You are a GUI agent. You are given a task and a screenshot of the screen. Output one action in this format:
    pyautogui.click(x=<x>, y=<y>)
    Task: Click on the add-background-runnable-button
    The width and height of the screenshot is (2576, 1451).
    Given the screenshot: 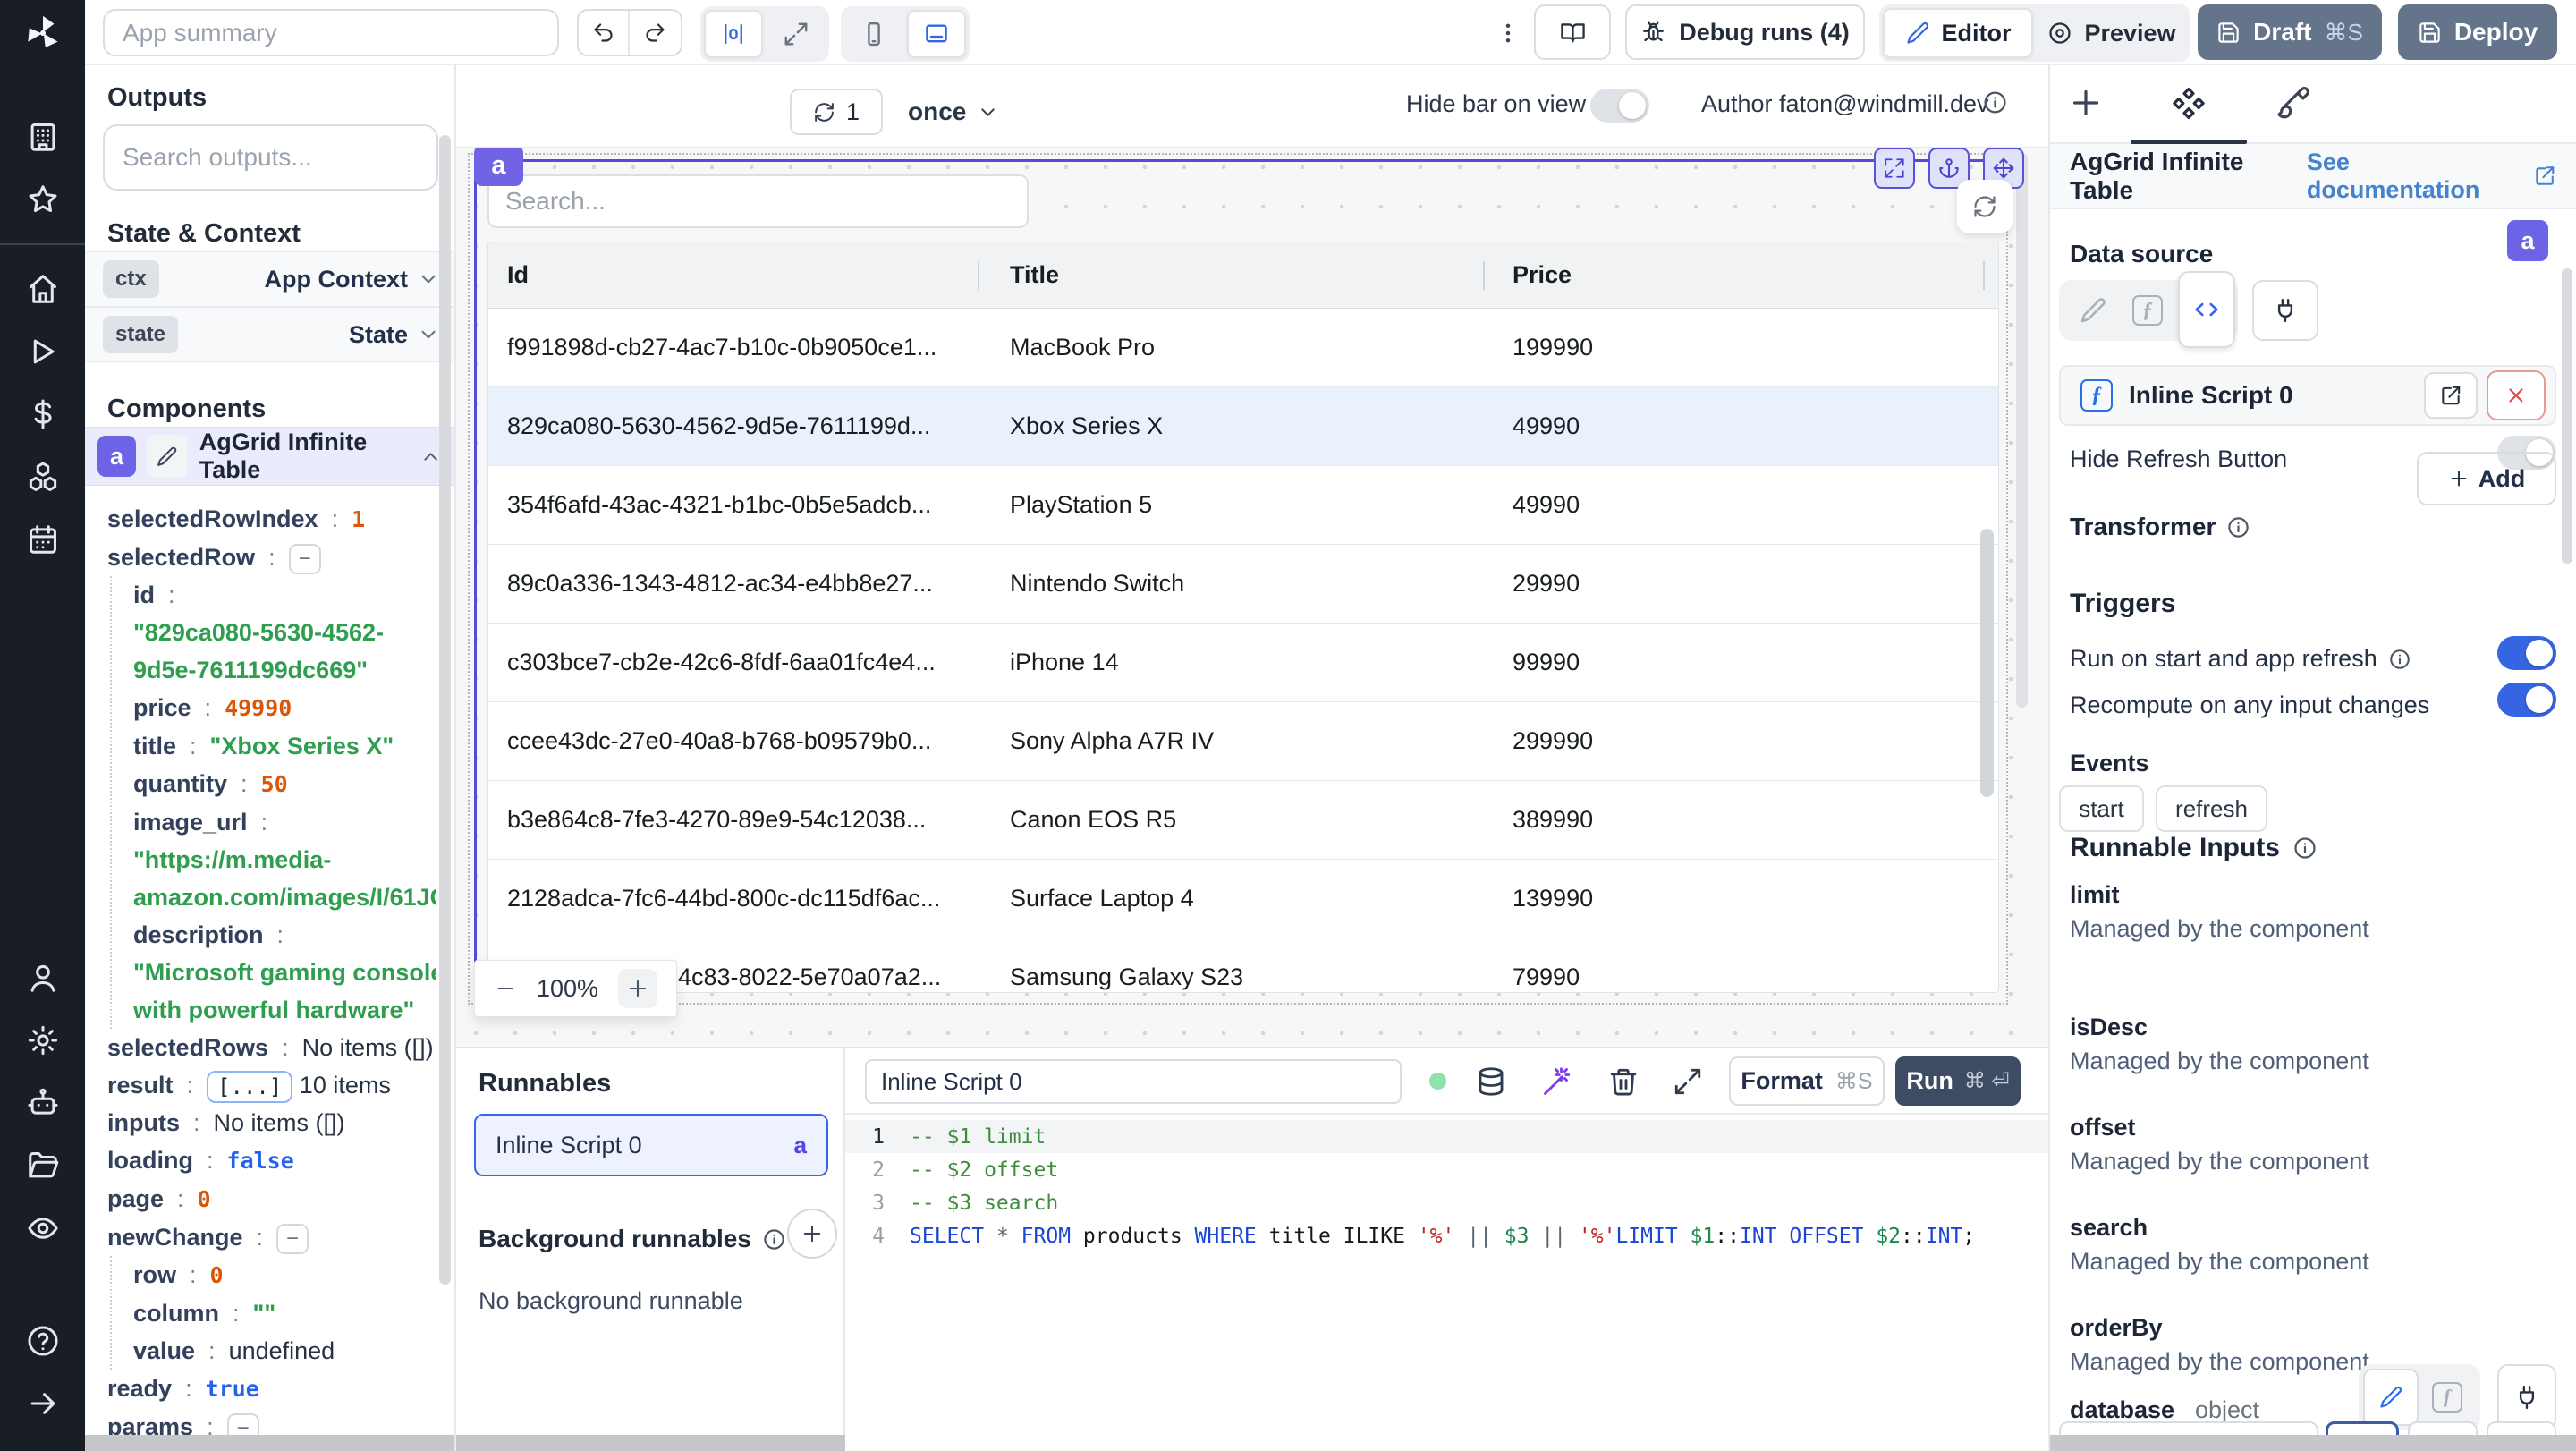 What is the action you would take?
    pyautogui.click(x=812, y=1234)
    